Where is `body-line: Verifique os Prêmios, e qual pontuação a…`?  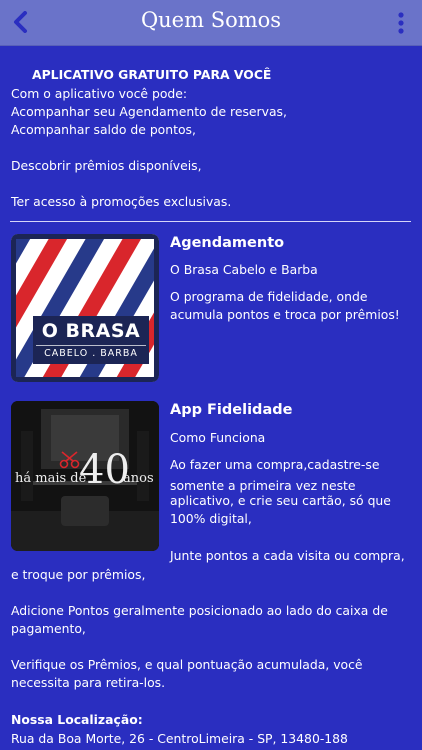 body-line: Verifique os Prêmios, e qual pontuação a… is located at coordinates (187, 664).